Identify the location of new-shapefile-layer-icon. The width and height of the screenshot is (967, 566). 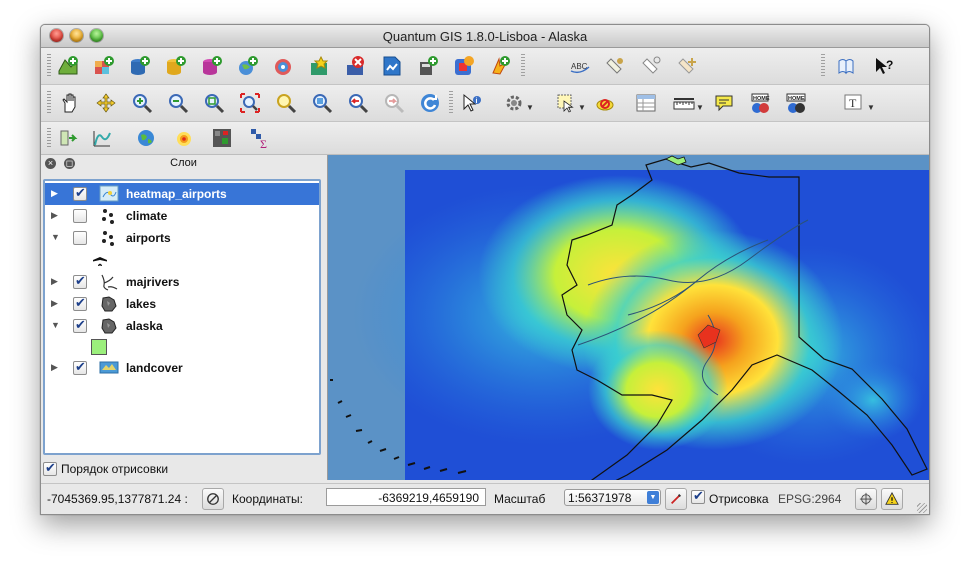
(392, 66).